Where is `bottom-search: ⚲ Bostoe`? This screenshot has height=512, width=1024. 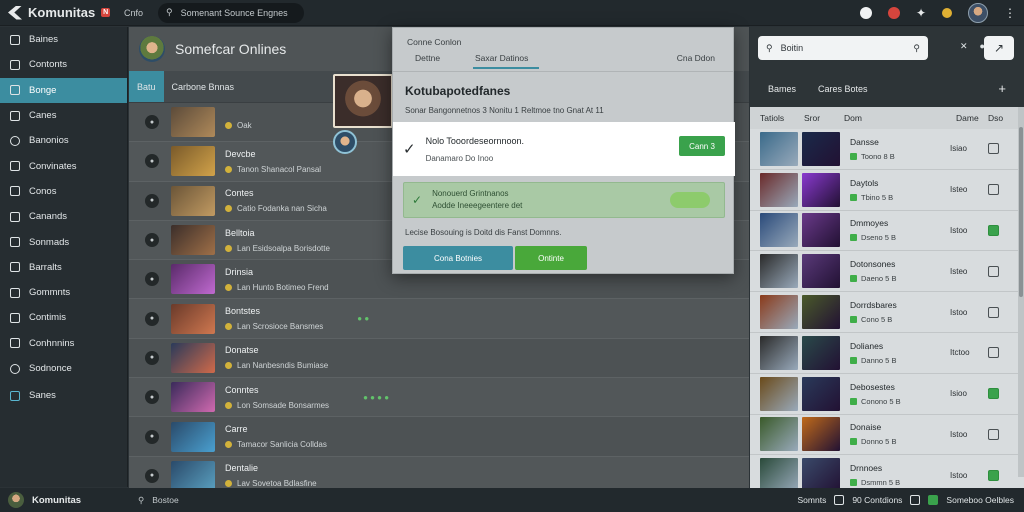 bottom-search: ⚲ Bostoe is located at coordinates (153, 500).